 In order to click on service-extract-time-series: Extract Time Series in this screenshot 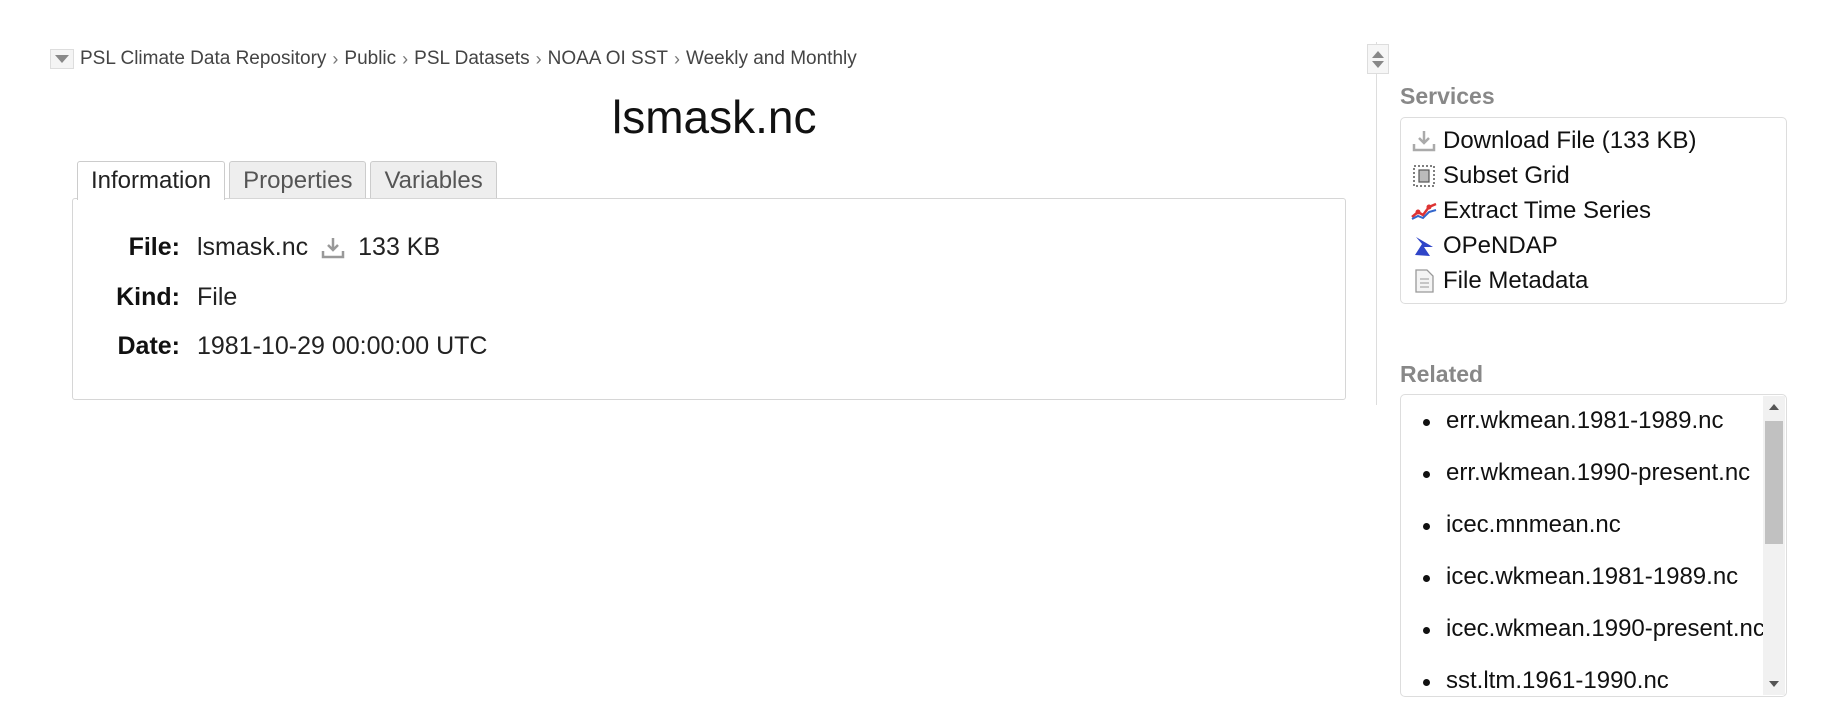, I will do `click(1531, 211)`.